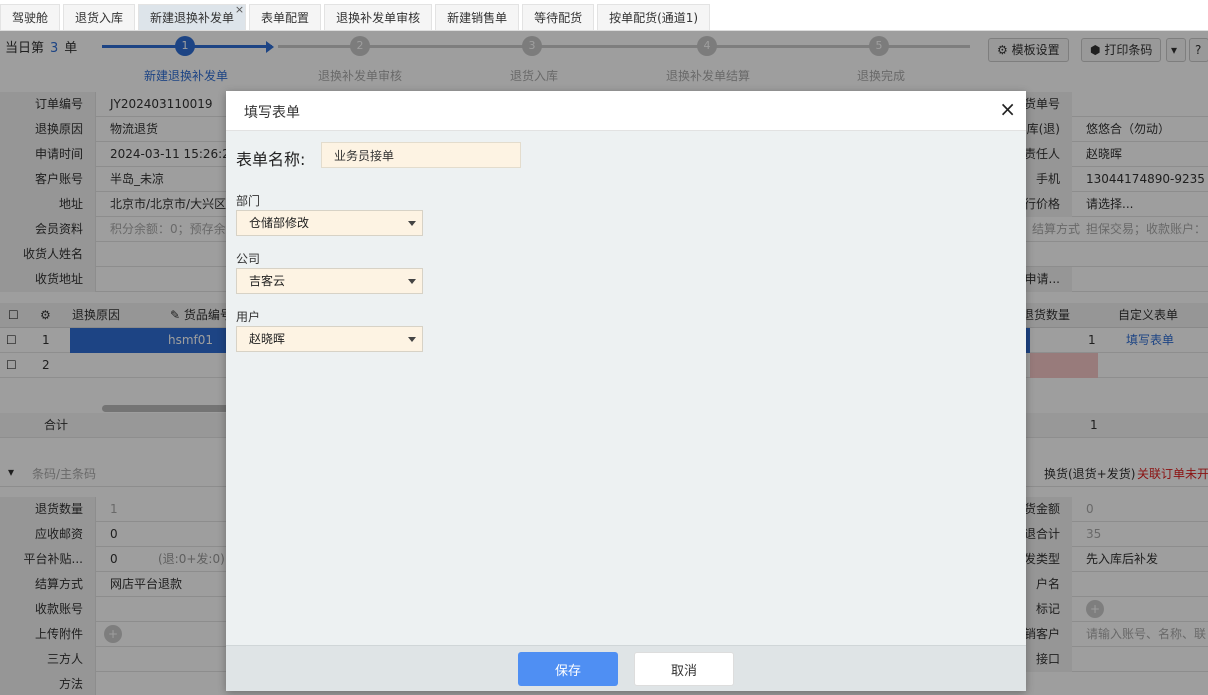 The image size is (1208, 695). I want to click on tab-return-stock-in: 退货入库, so click(99, 17).